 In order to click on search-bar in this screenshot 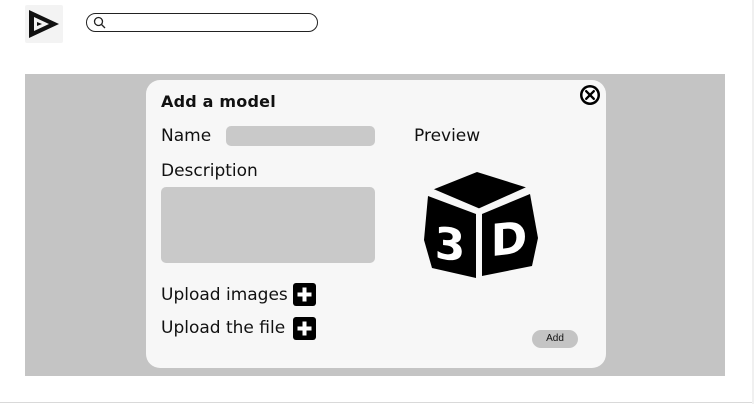, I will do `click(202, 22)`.